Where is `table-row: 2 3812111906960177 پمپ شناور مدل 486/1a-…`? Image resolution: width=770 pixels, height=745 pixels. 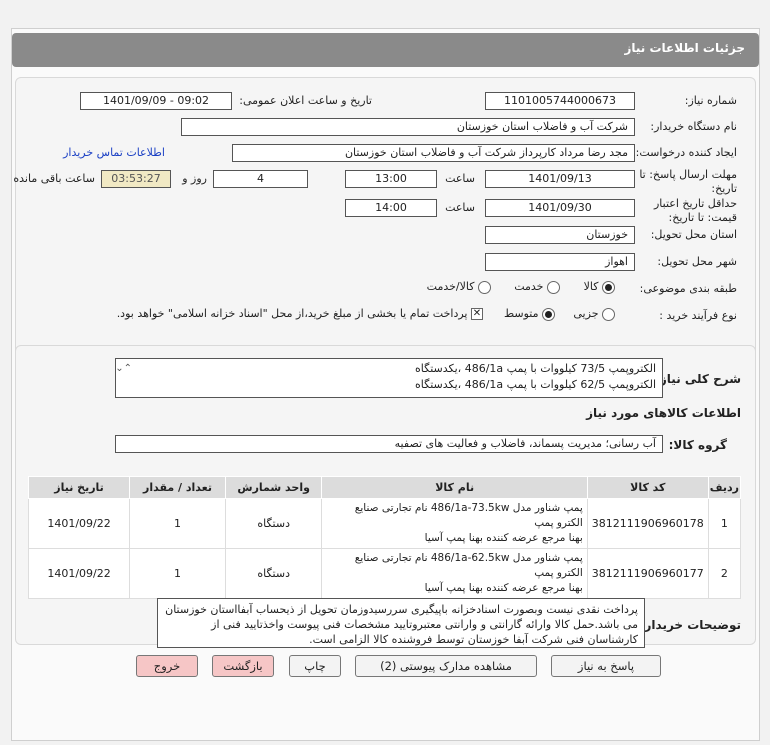 table-row: 2 3812111906960177 پمپ شناور مدل 486/1a-… is located at coordinates (384, 573).